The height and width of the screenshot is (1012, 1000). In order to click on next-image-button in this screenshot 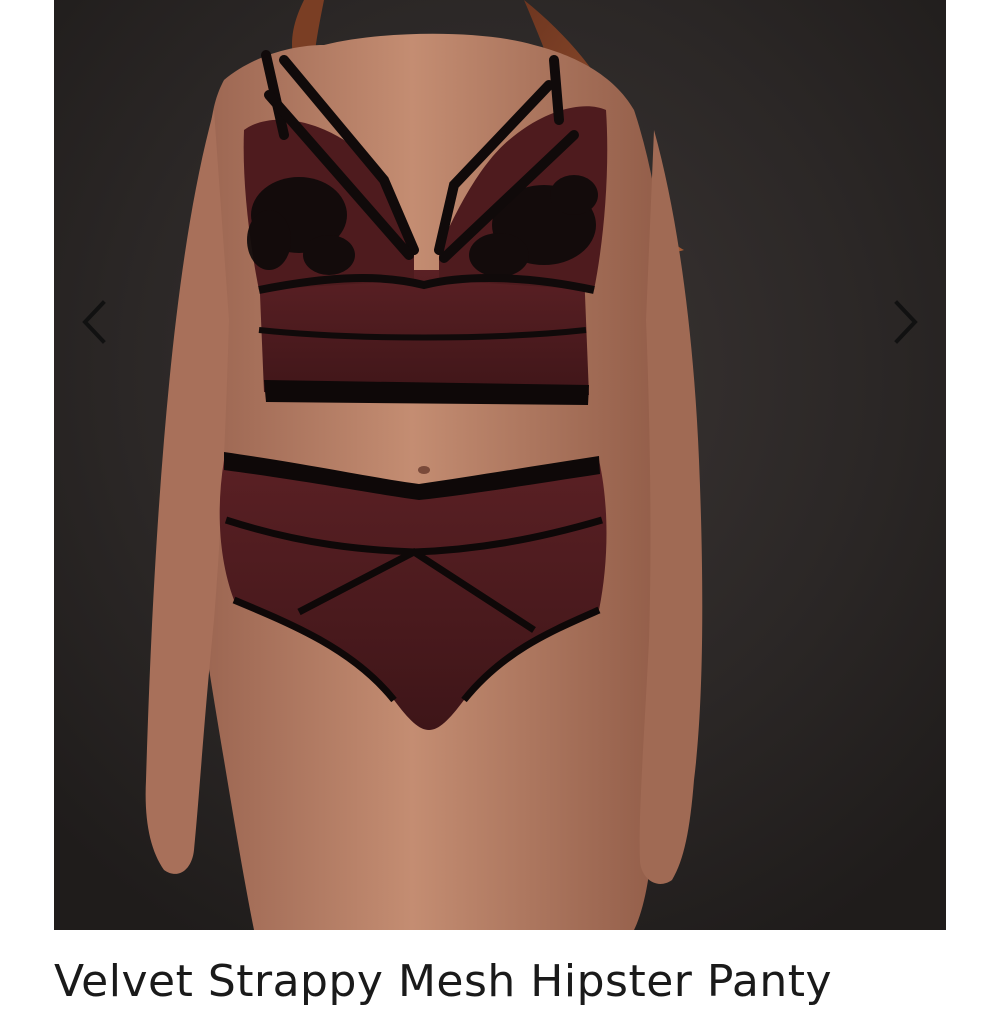, I will do `click(906, 322)`.